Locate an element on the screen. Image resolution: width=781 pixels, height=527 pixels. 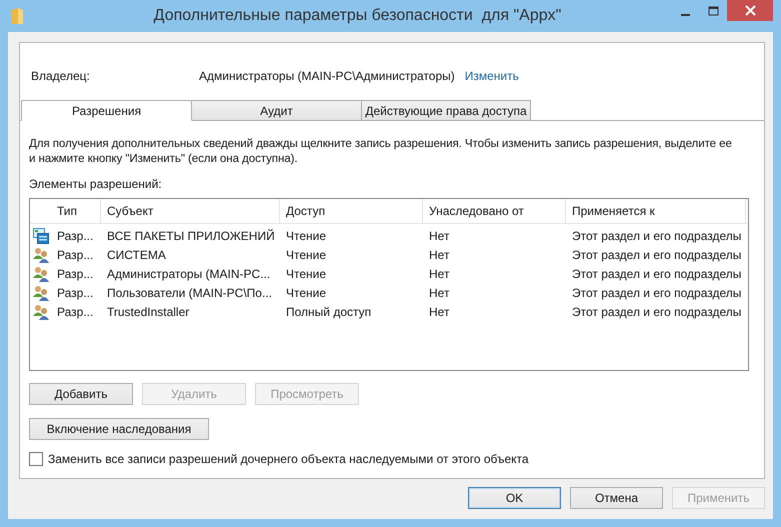
action-button: Добавить is located at coordinates (81, 394).